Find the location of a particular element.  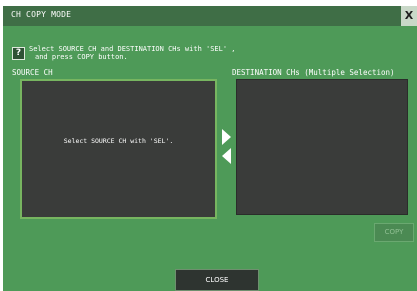

close-button: CLOSE is located at coordinates (217, 280).